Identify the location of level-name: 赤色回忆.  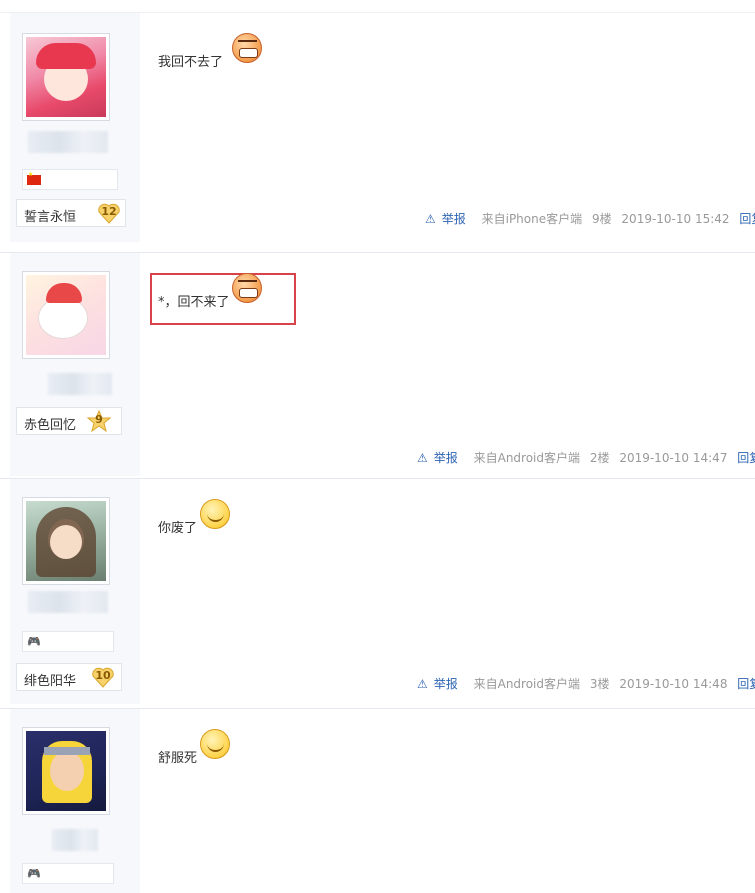
(50, 425).